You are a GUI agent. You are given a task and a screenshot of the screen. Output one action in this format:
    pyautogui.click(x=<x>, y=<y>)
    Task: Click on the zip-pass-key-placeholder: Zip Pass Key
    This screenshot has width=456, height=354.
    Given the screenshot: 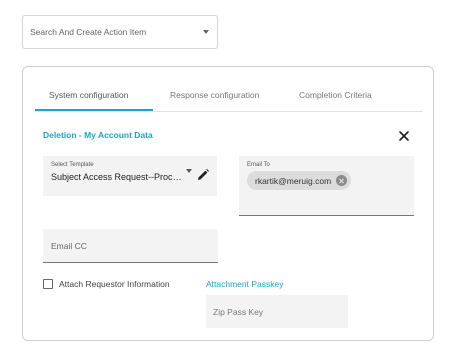 What is the action you would take?
    pyautogui.click(x=238, y=312)
    